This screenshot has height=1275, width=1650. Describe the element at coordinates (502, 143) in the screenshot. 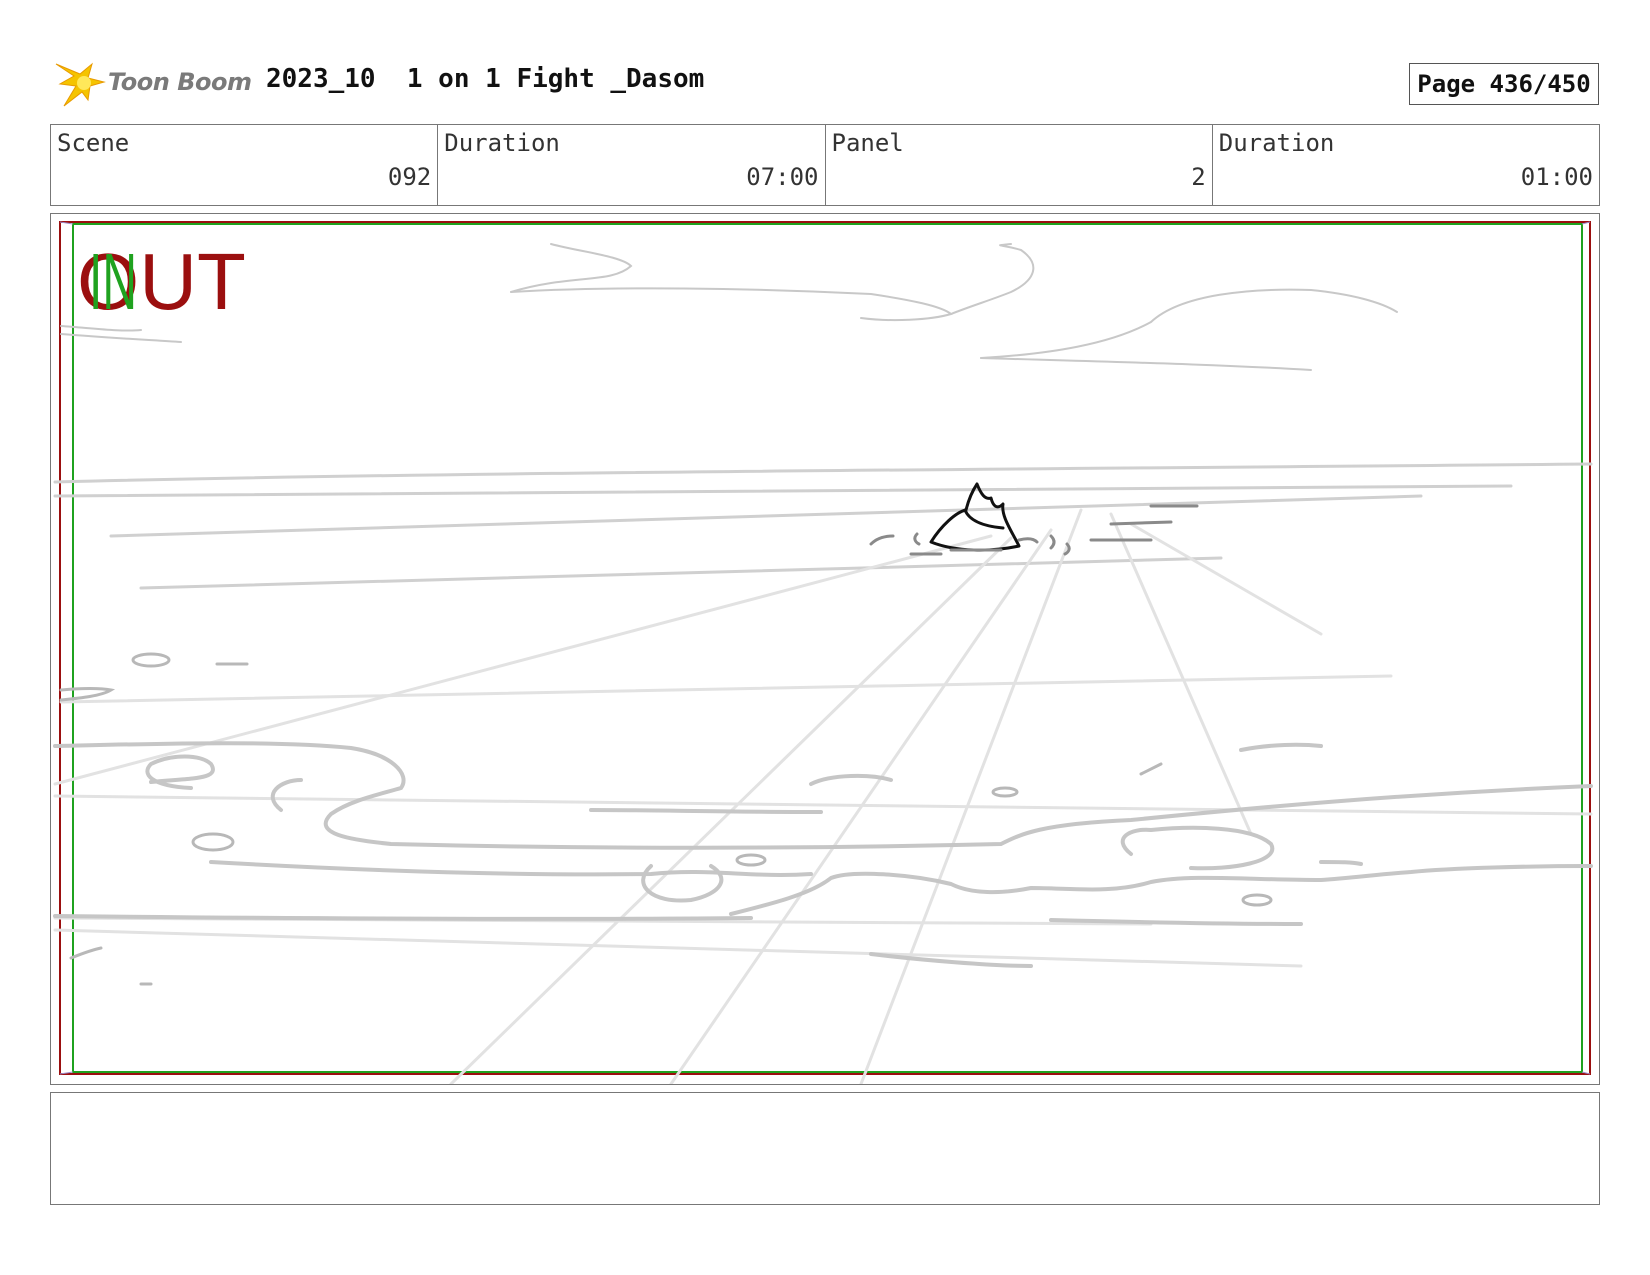

I see `scene-duration-label: Duration` at that location.